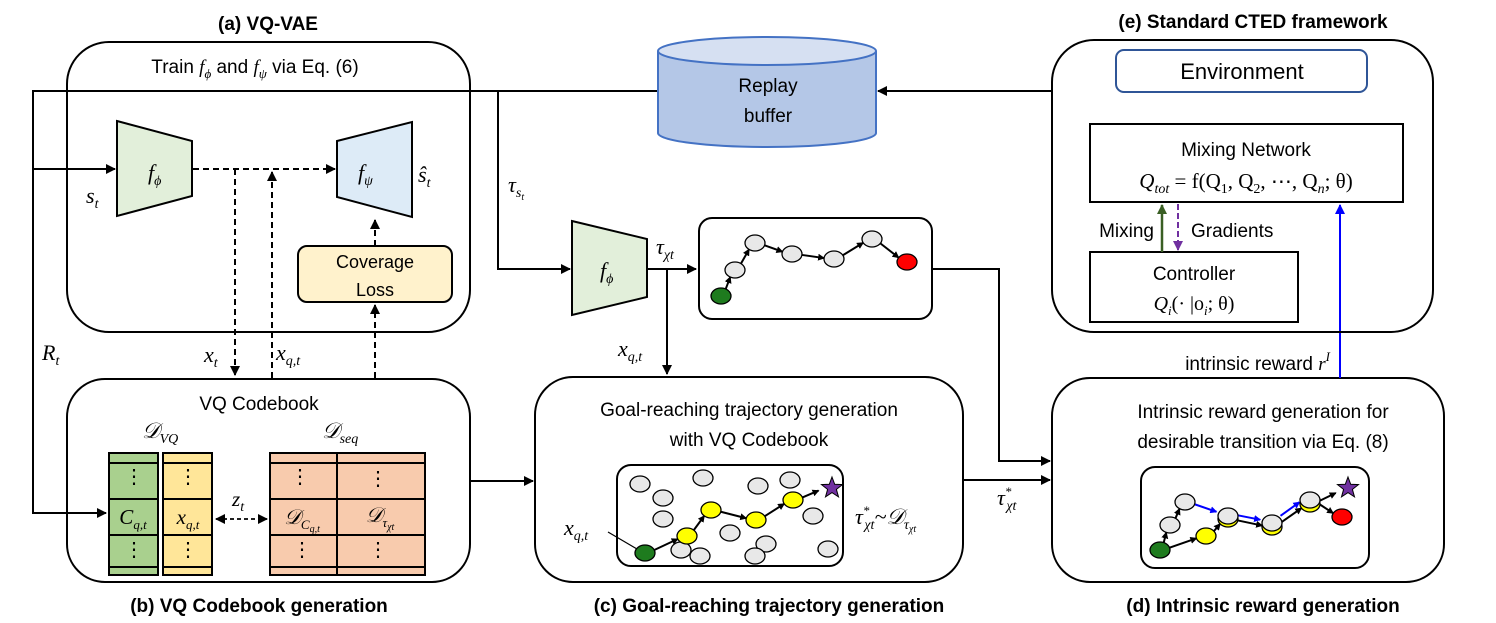 The height and width of the screenshot is (623, 1496). Describe the element at coordinates (1242, 71) in the screenshot. I see `environment-label: Environment` at that location.